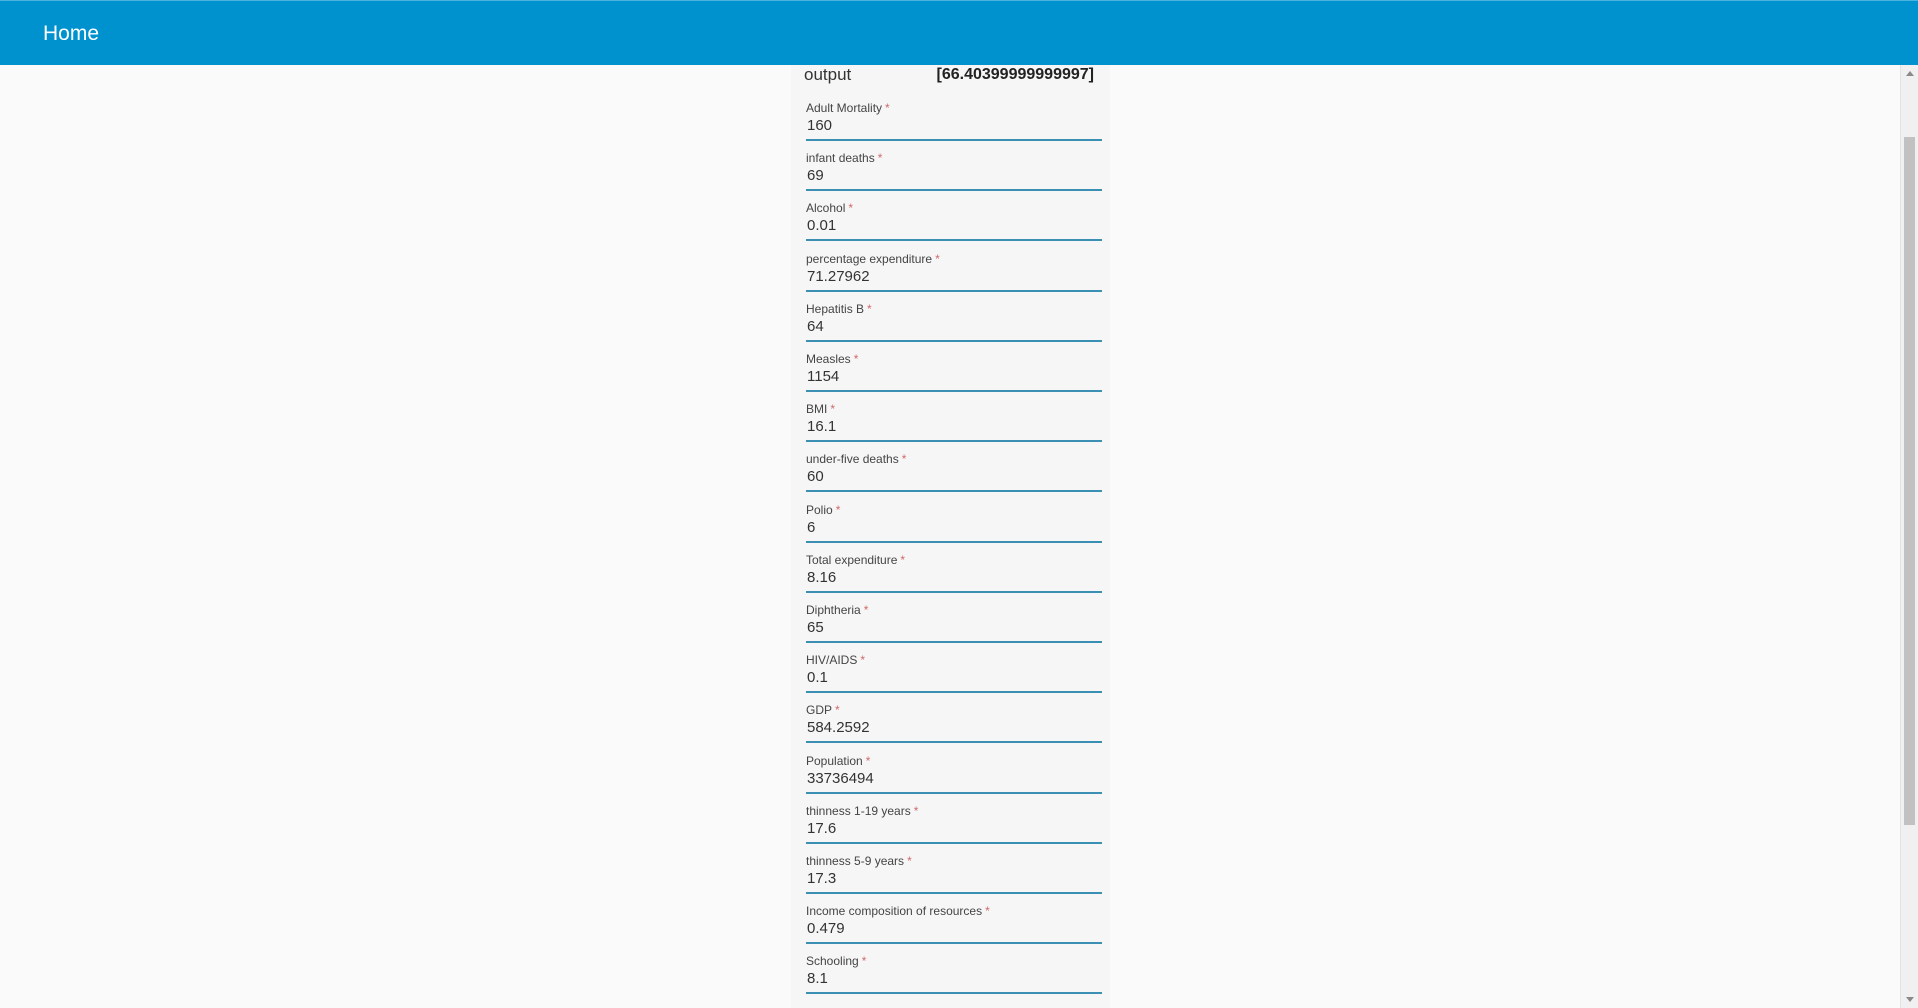  I want to click on bmi-input, so click(952, 427).